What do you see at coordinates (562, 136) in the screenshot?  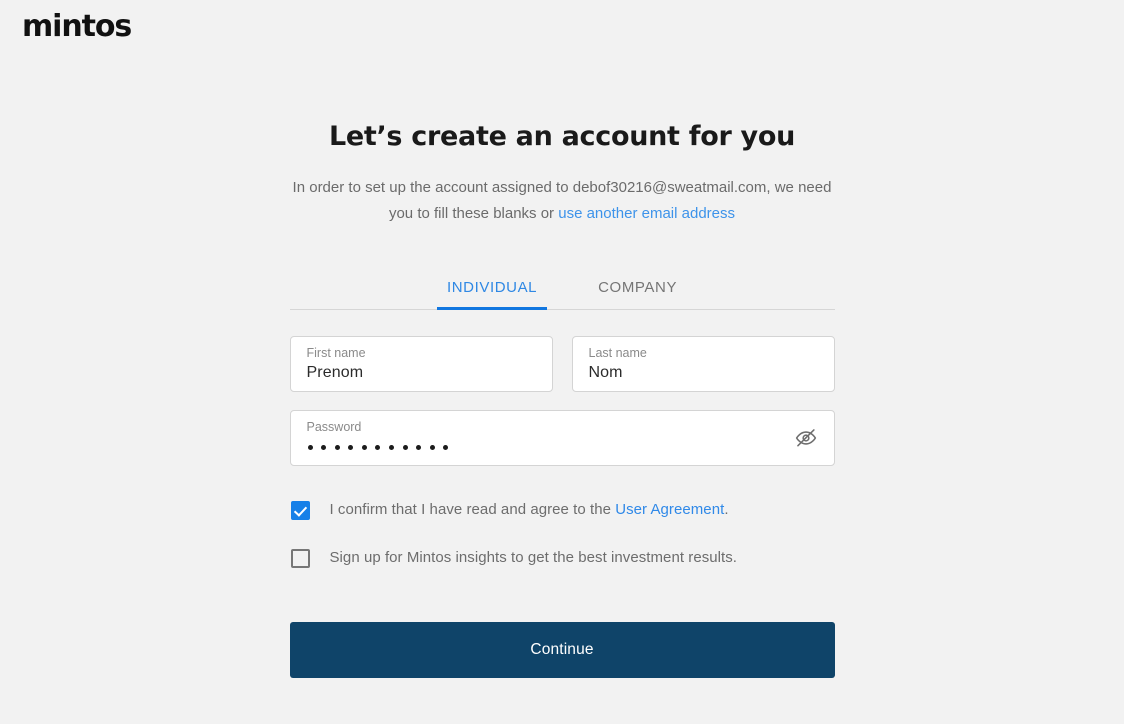 I see `page-title: Let’s create an account for you` at bounding box center [562, 136].